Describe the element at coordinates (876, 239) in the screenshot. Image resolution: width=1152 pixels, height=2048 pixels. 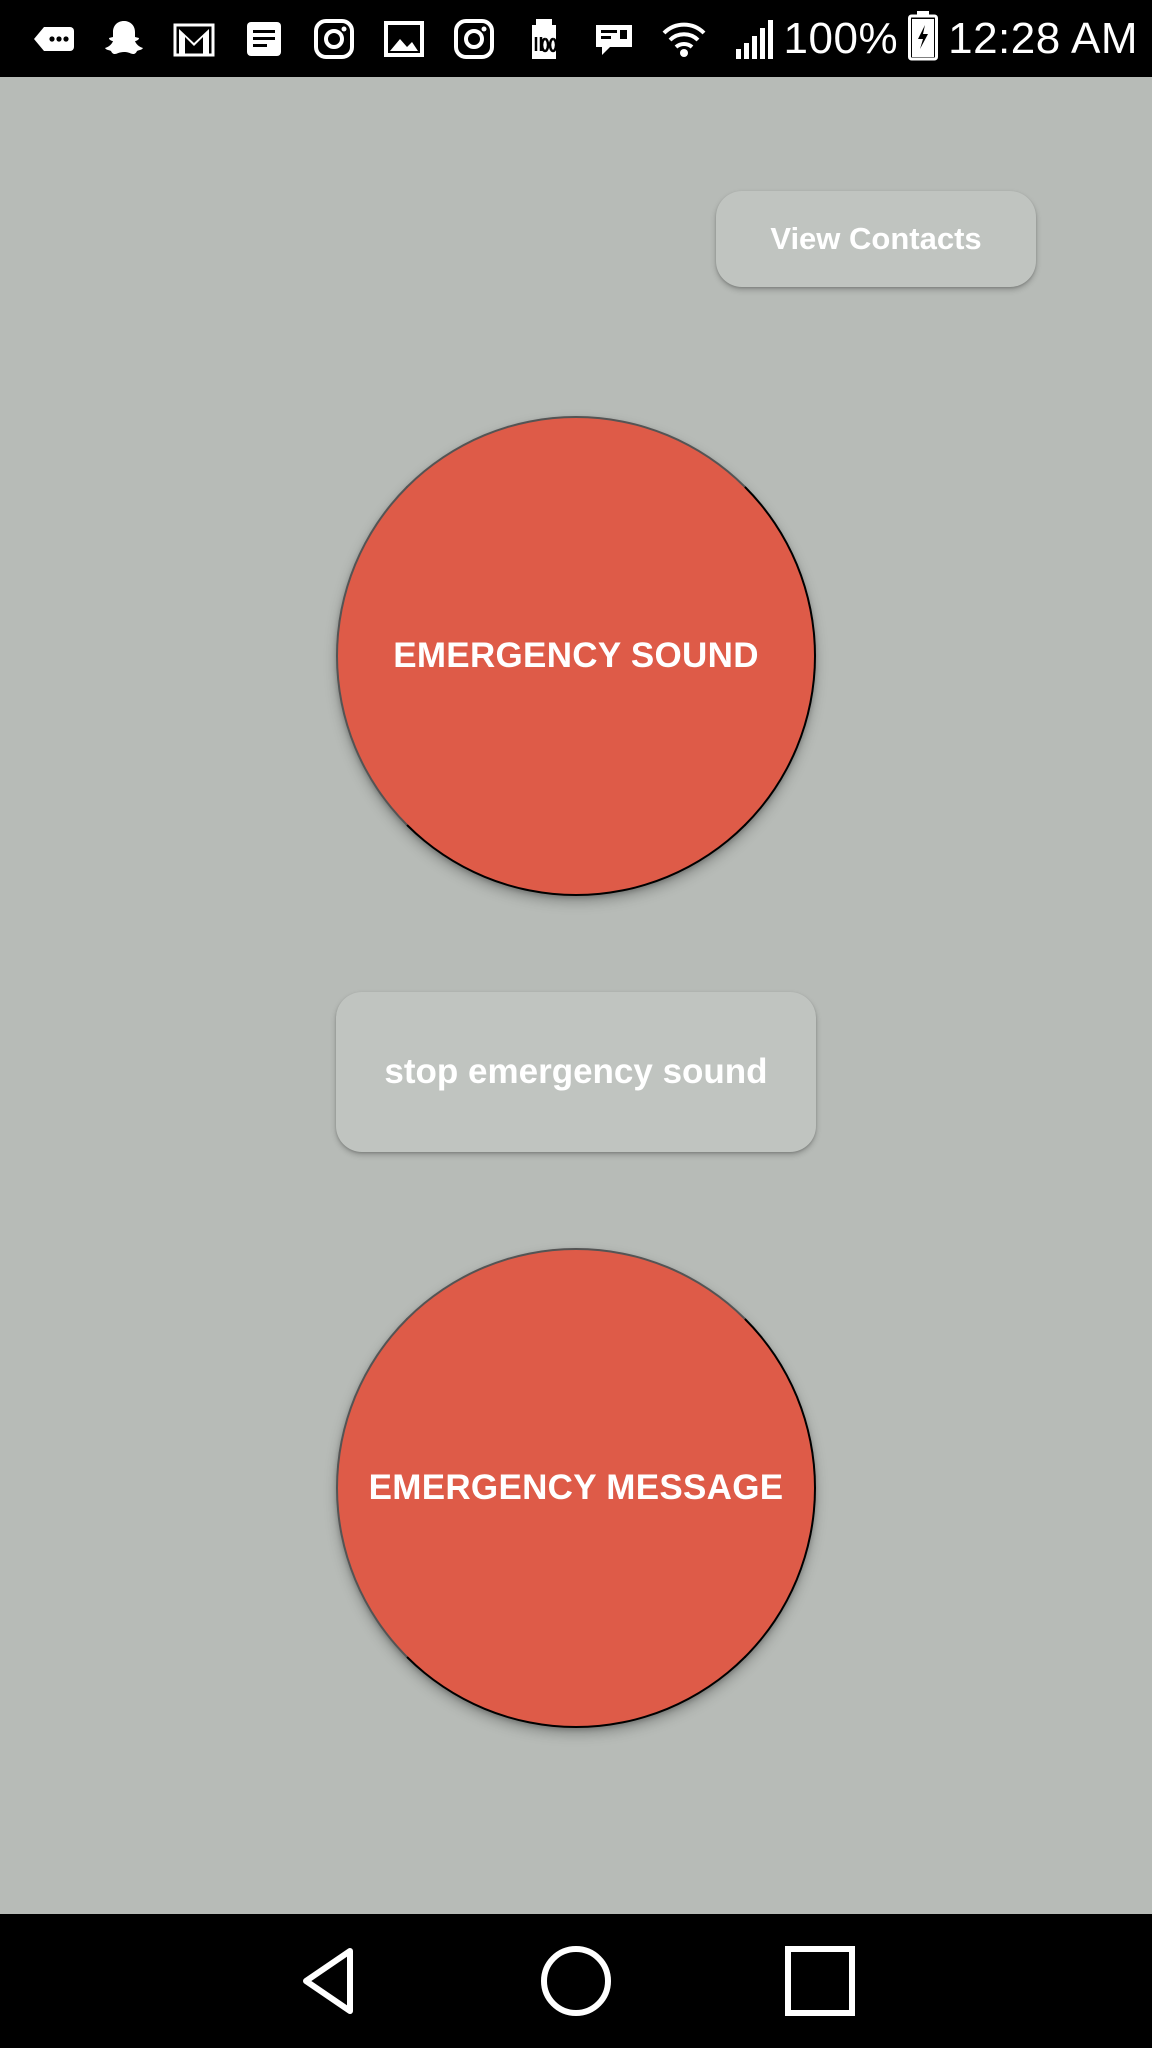
I see `view-contacts-button: View Contacts` at that location.